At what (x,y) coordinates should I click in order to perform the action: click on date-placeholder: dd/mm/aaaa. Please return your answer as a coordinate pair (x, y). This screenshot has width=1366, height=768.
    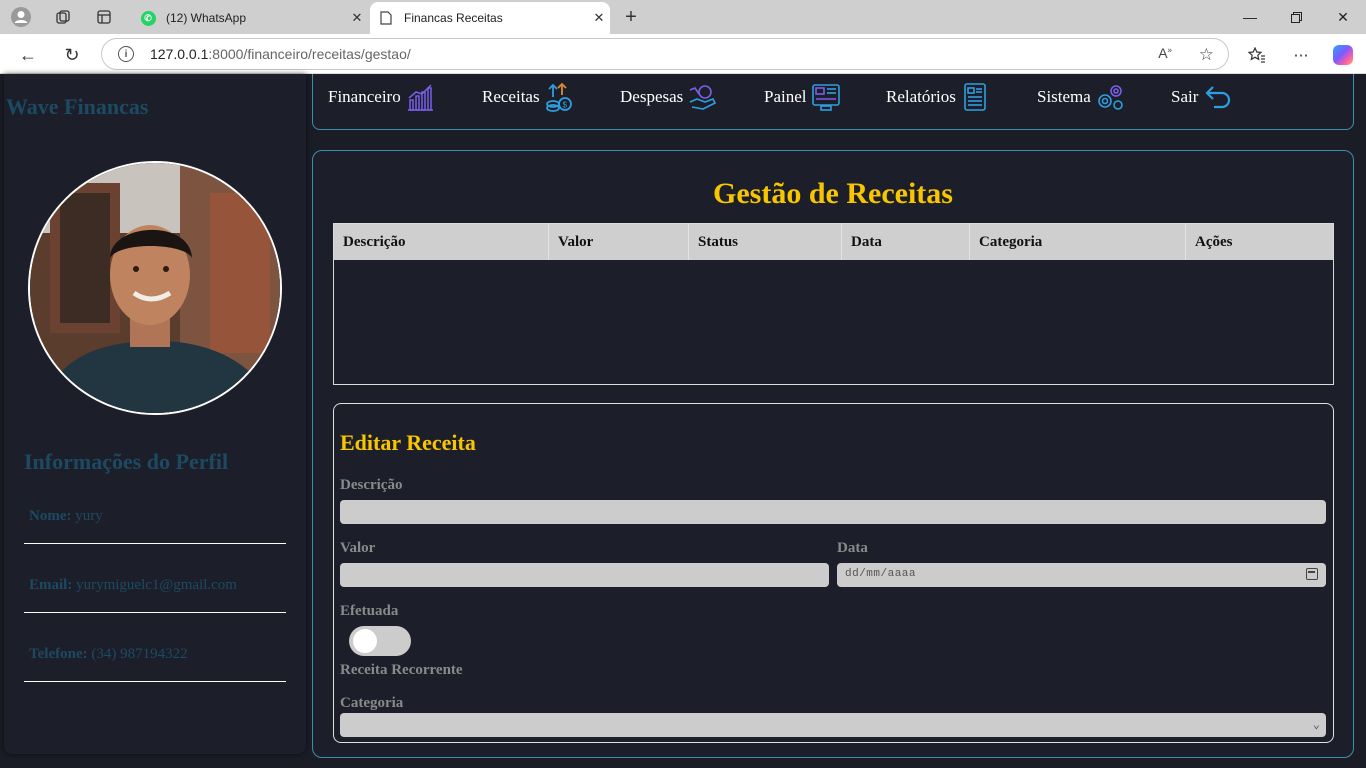
    Looking at the image, I should click on (881, 574).